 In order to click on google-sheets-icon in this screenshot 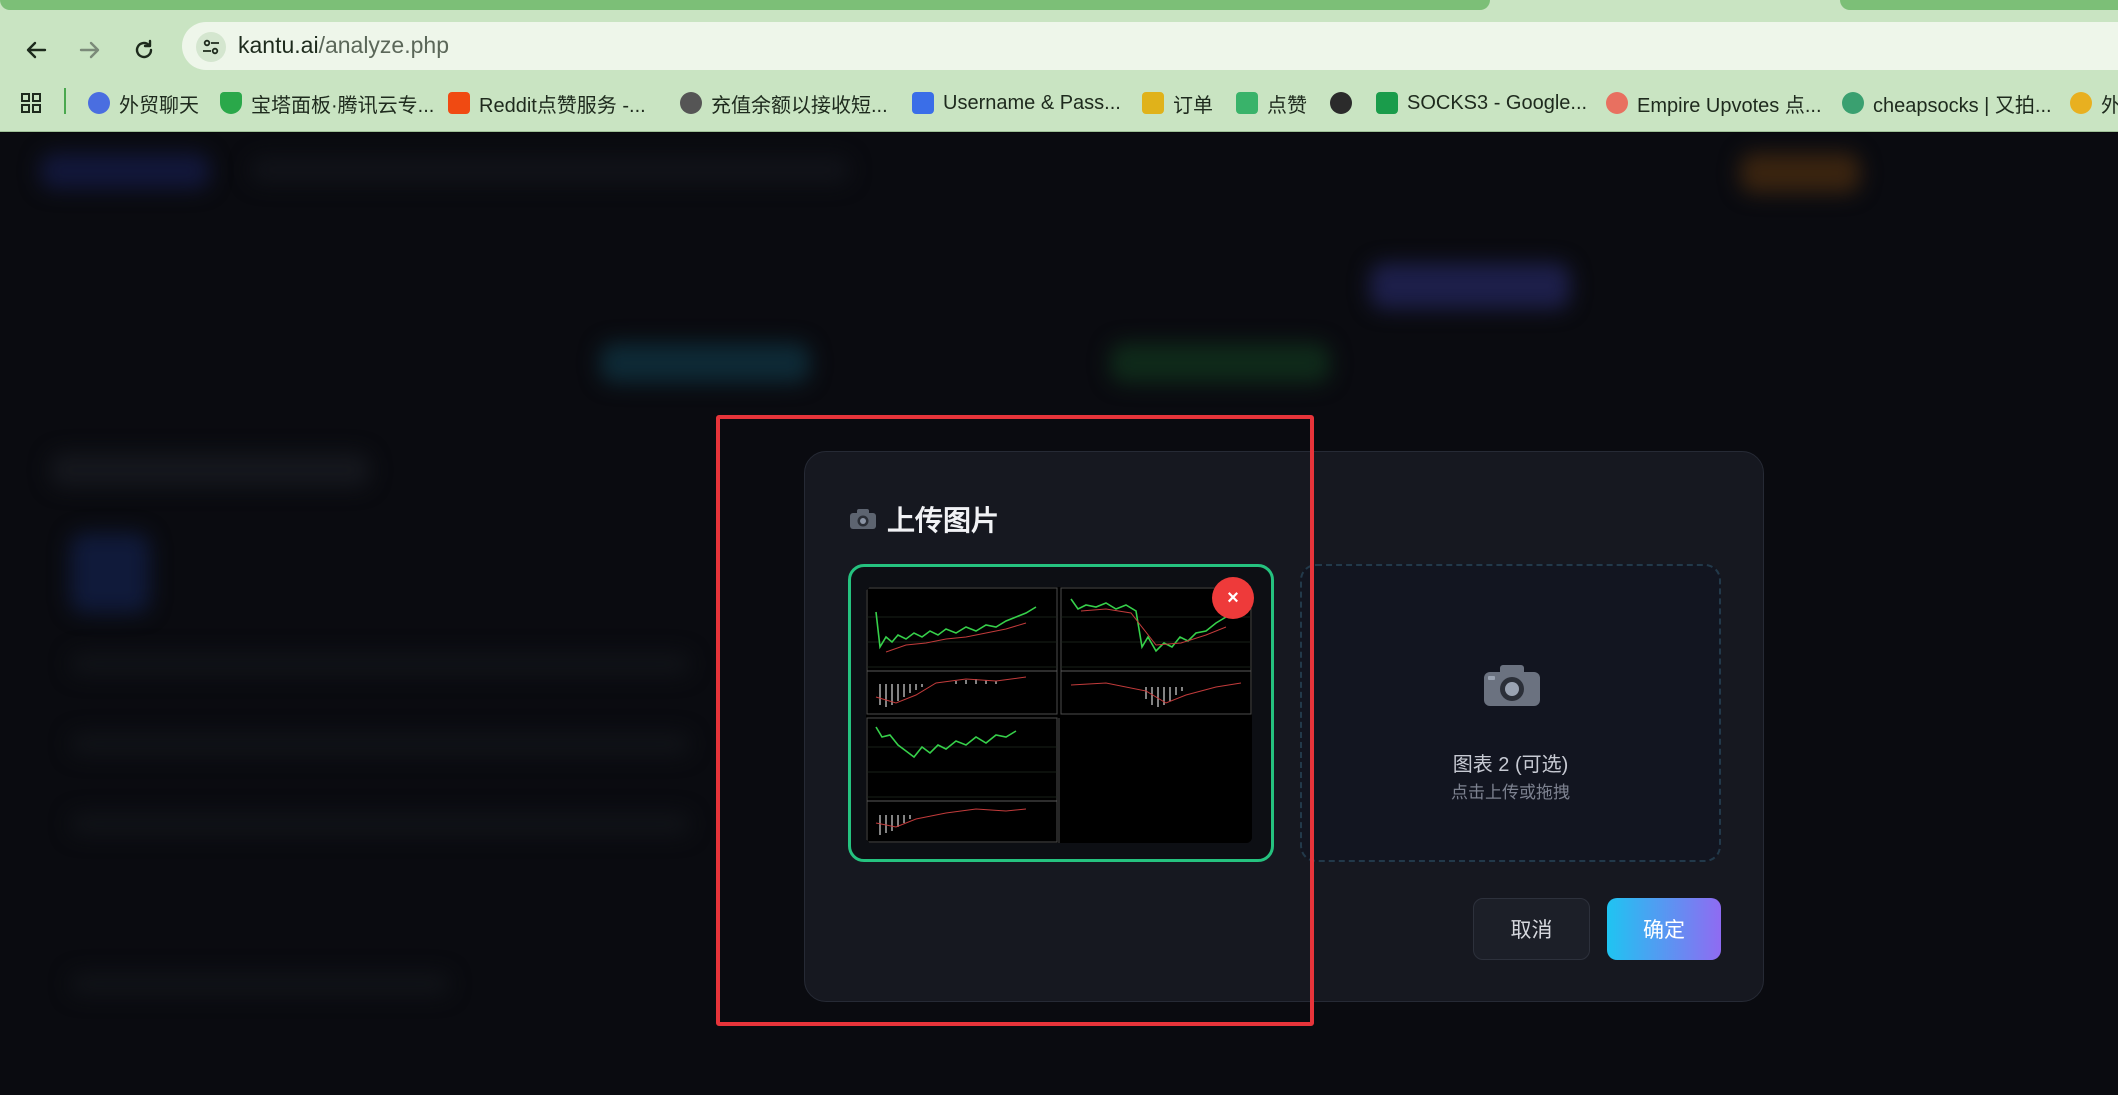, I will do `click(1387, 103)`.